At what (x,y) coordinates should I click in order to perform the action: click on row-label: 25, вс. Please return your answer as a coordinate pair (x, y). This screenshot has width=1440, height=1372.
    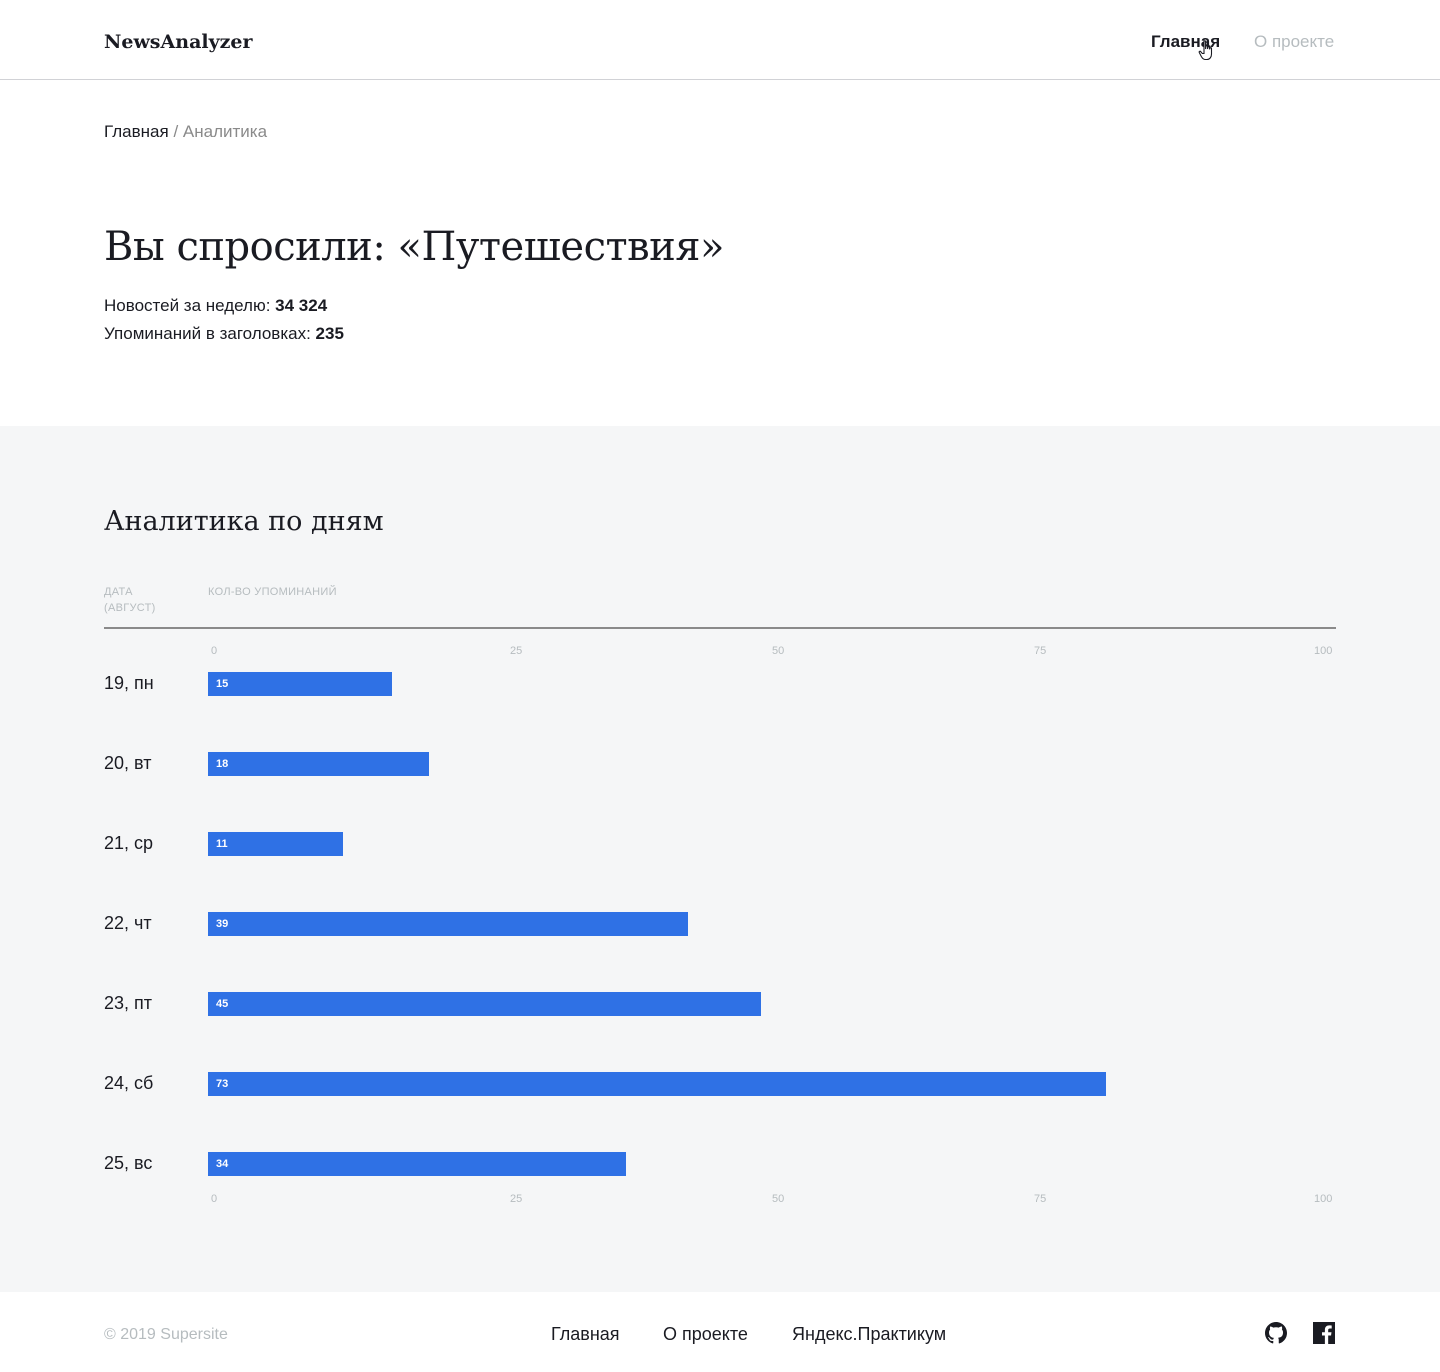
    Looking at the image, I should click on (128, 1163).